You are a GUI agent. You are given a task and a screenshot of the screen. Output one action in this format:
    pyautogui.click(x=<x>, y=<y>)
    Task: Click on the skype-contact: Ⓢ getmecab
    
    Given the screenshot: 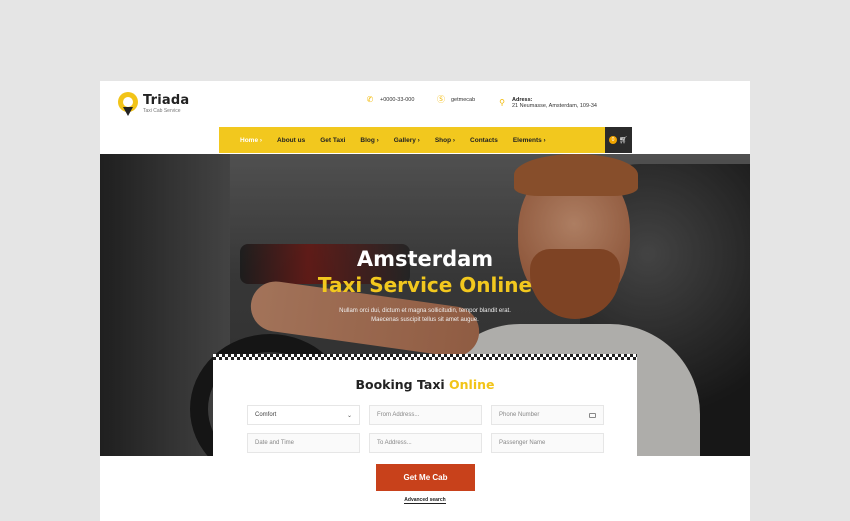 What is the action you would take?
    pyautogui.click(x=456, y=100)
    